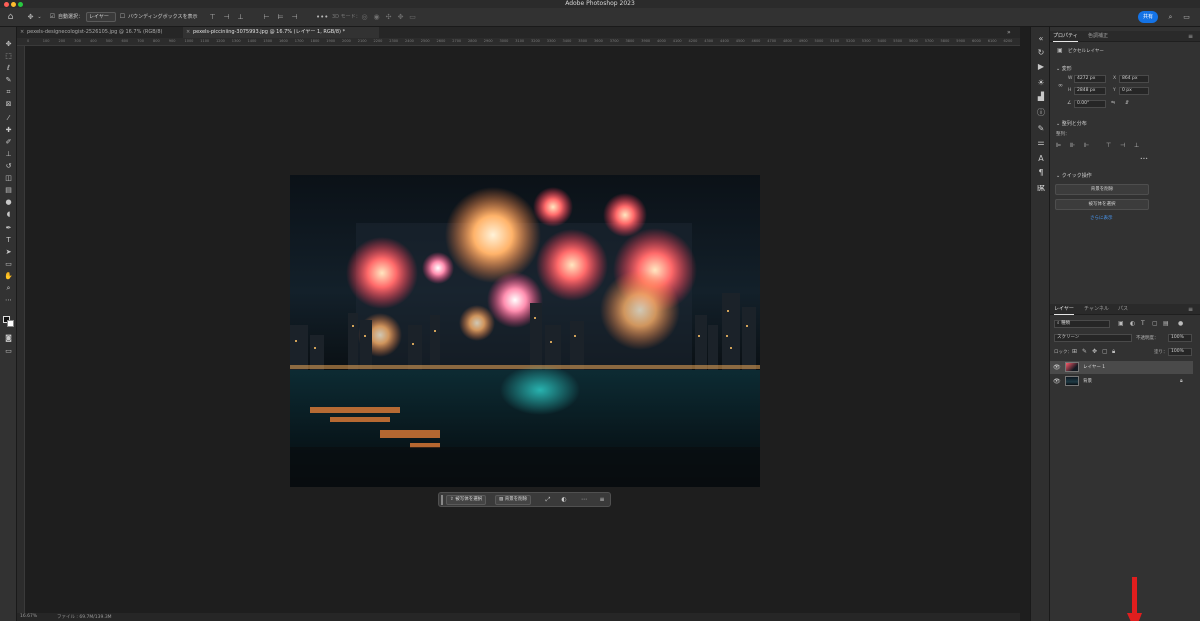 This screenshot has width=1200, height=621. What do you see at coordinates (1041, 189) in the screenshot?
I see `glyphs-icon: Ѭ` at bounding box center [1041, 189].